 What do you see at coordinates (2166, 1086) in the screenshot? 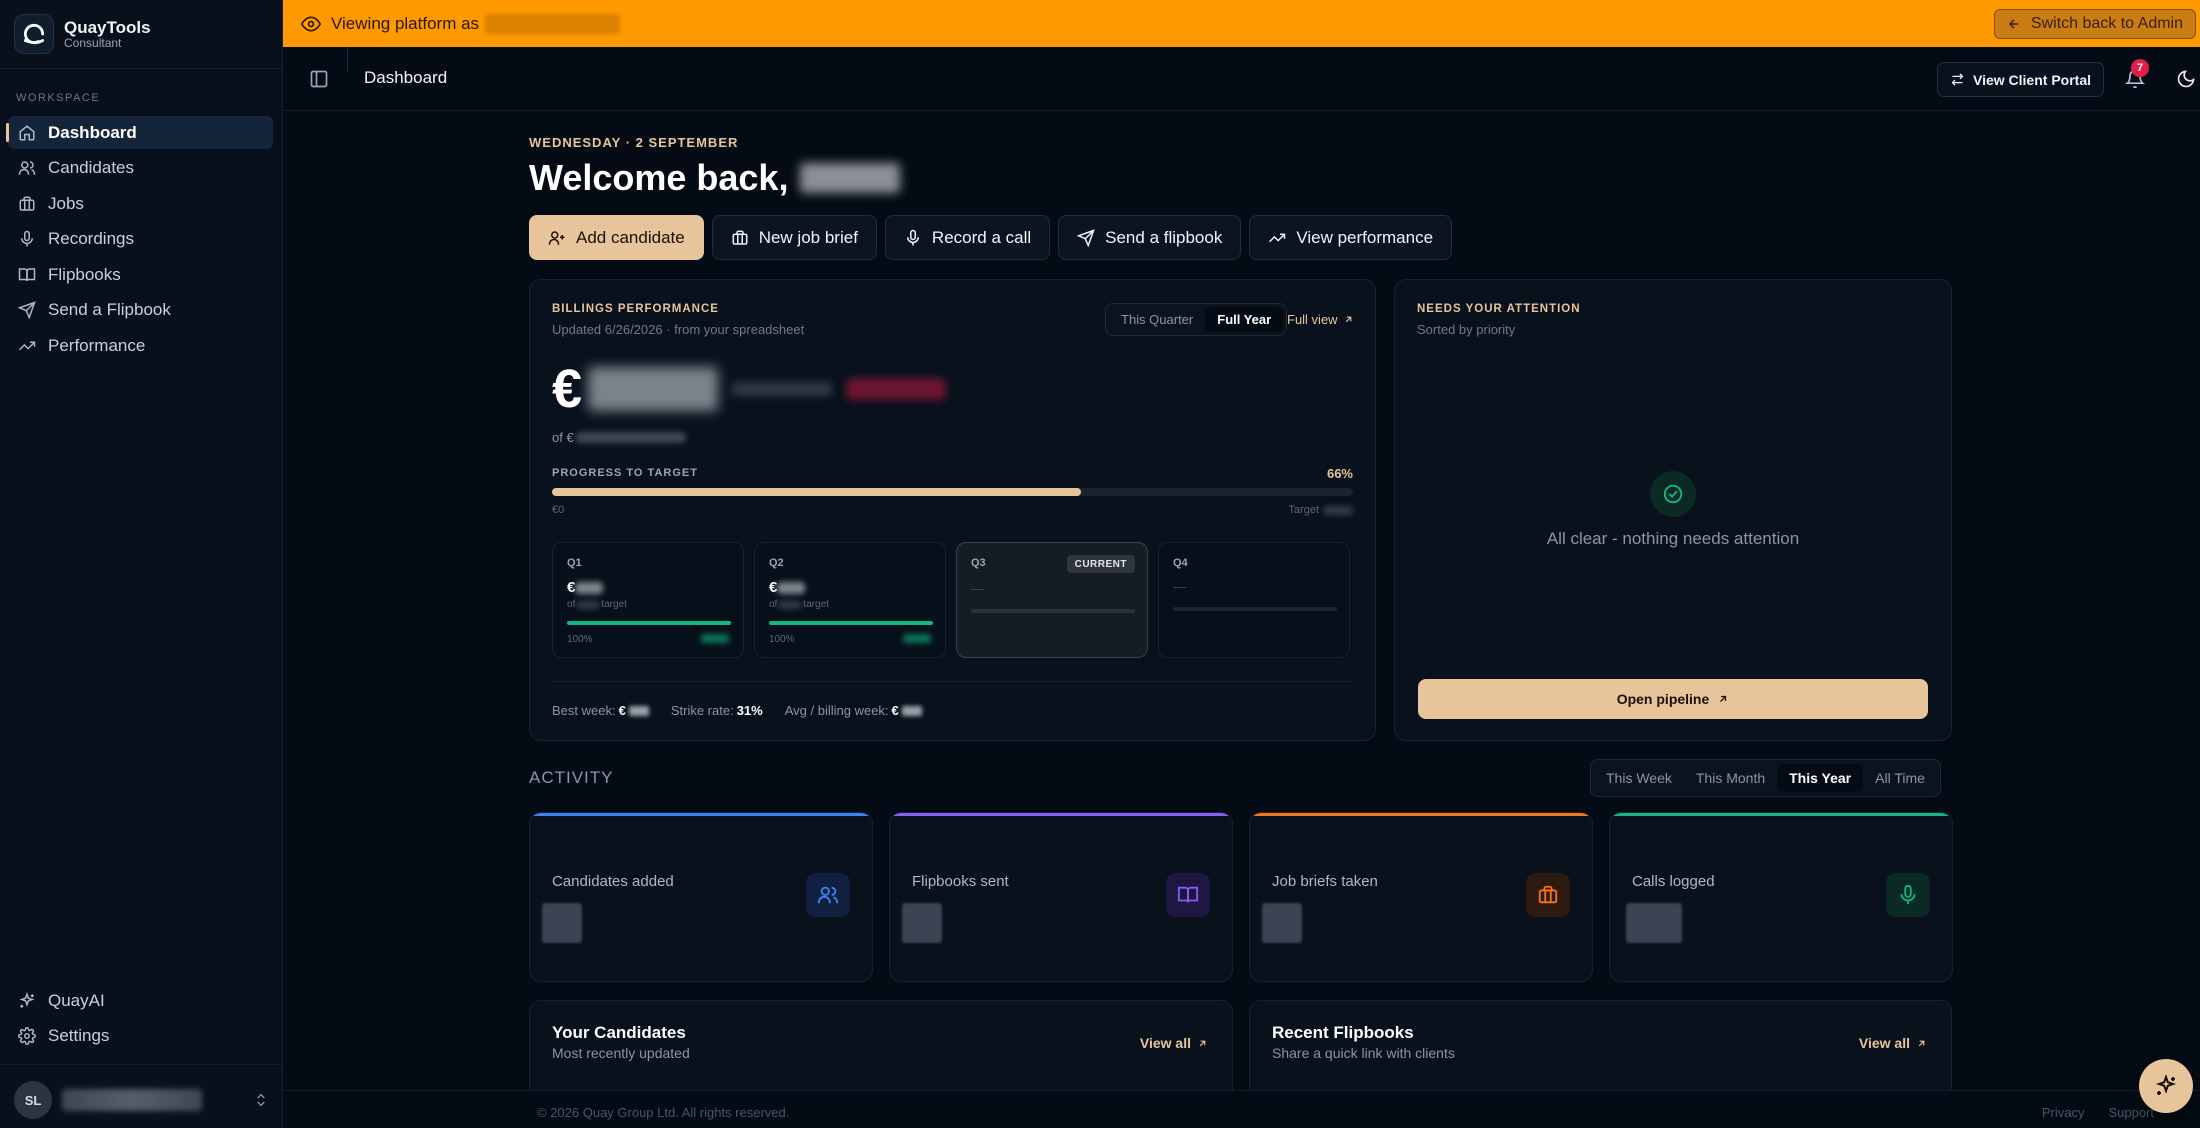
I see `quayai-assistant-button` at bounding box center [2166, 1086].